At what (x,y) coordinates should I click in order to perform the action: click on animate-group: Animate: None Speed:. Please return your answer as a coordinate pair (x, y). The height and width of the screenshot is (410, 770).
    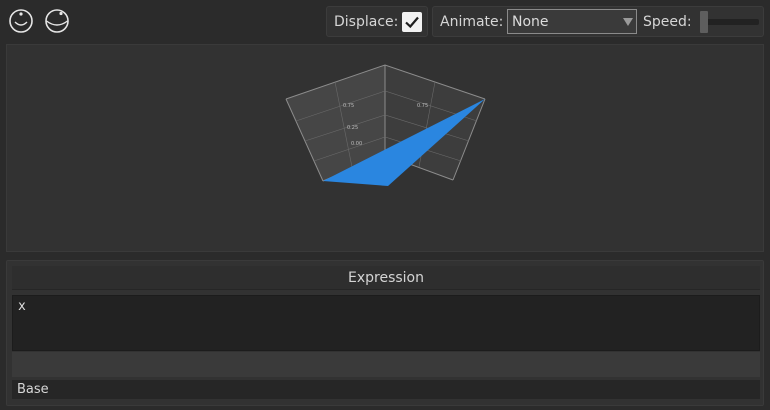
    Looking at the image, I should click on (598, 21).